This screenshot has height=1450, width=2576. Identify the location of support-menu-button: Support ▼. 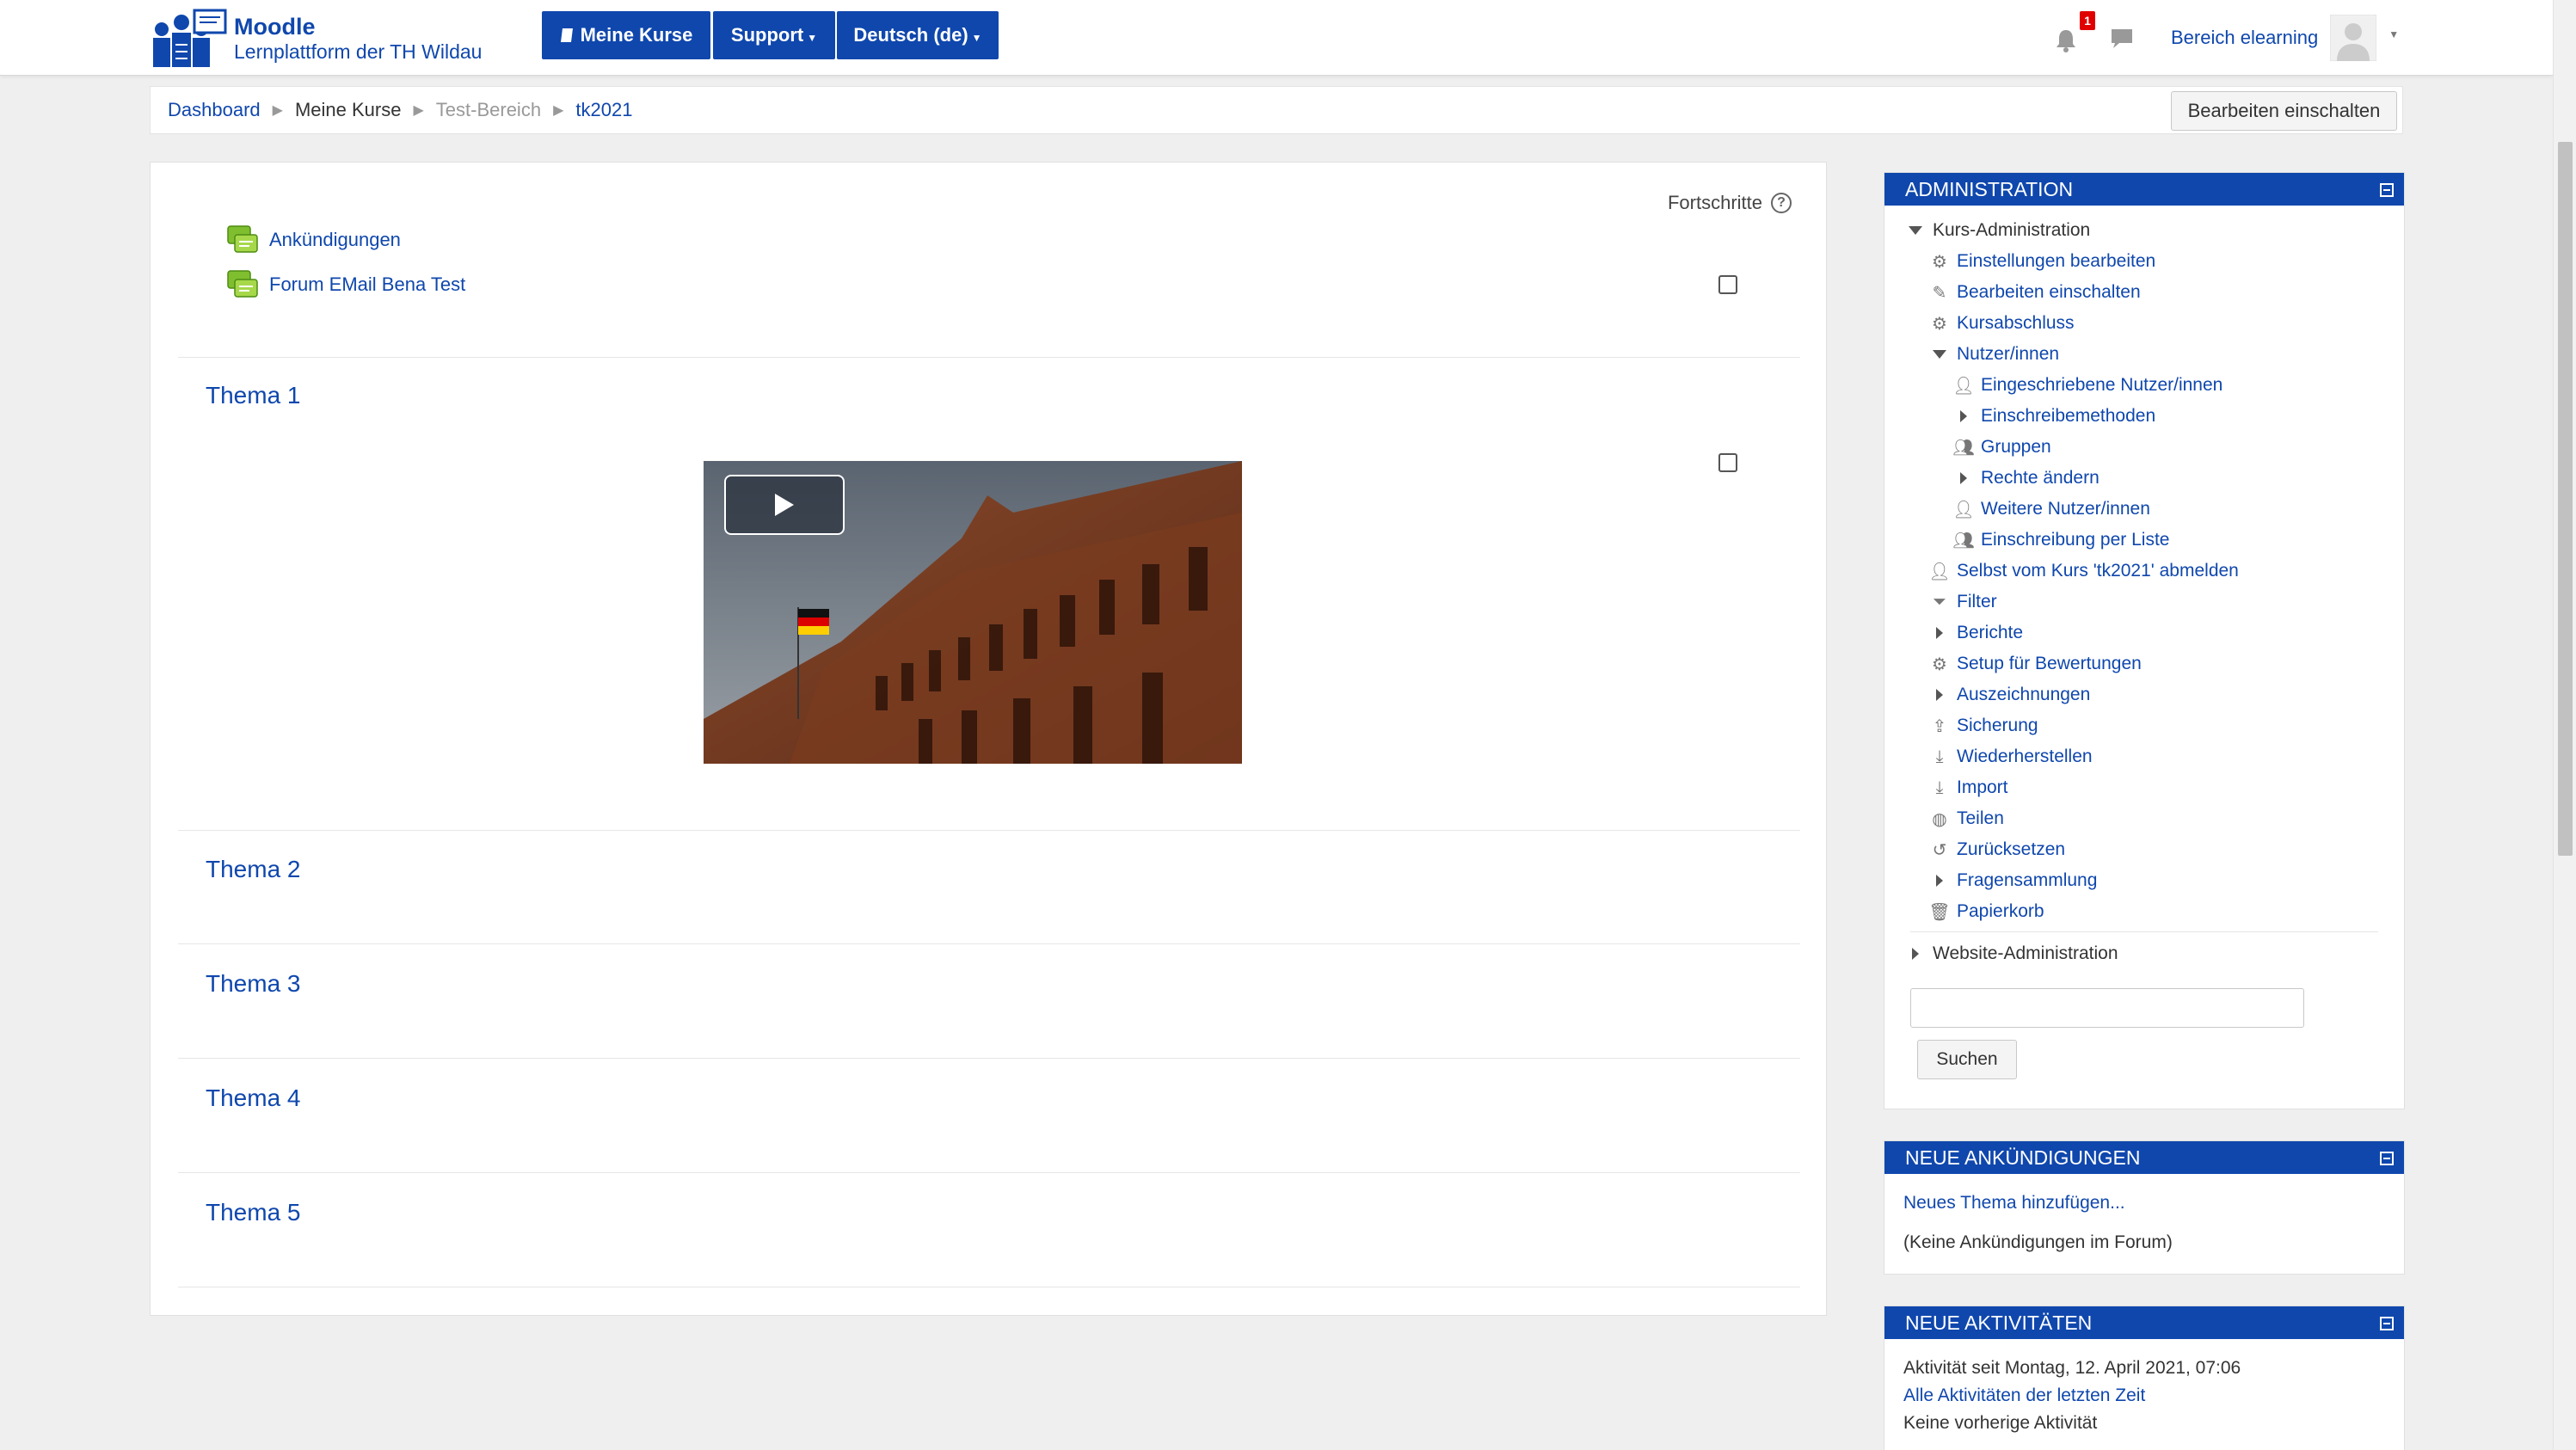
(774, 35).